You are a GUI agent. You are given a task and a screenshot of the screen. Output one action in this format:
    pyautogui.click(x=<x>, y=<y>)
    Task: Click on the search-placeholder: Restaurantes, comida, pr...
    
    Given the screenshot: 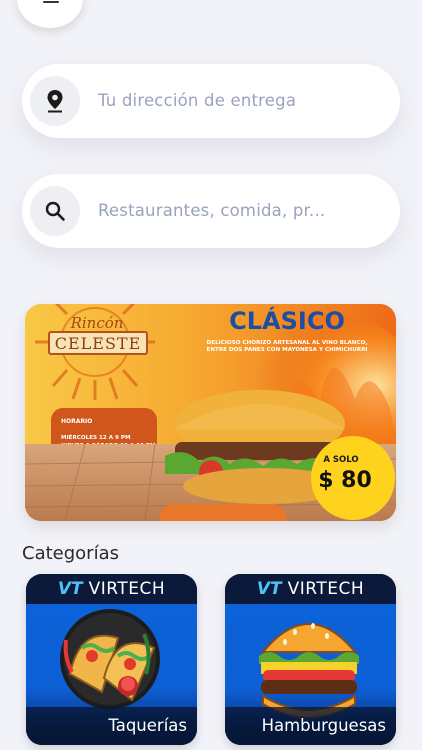 What is the action you would take?
    pyautogui.click(x=212, y=210)
    